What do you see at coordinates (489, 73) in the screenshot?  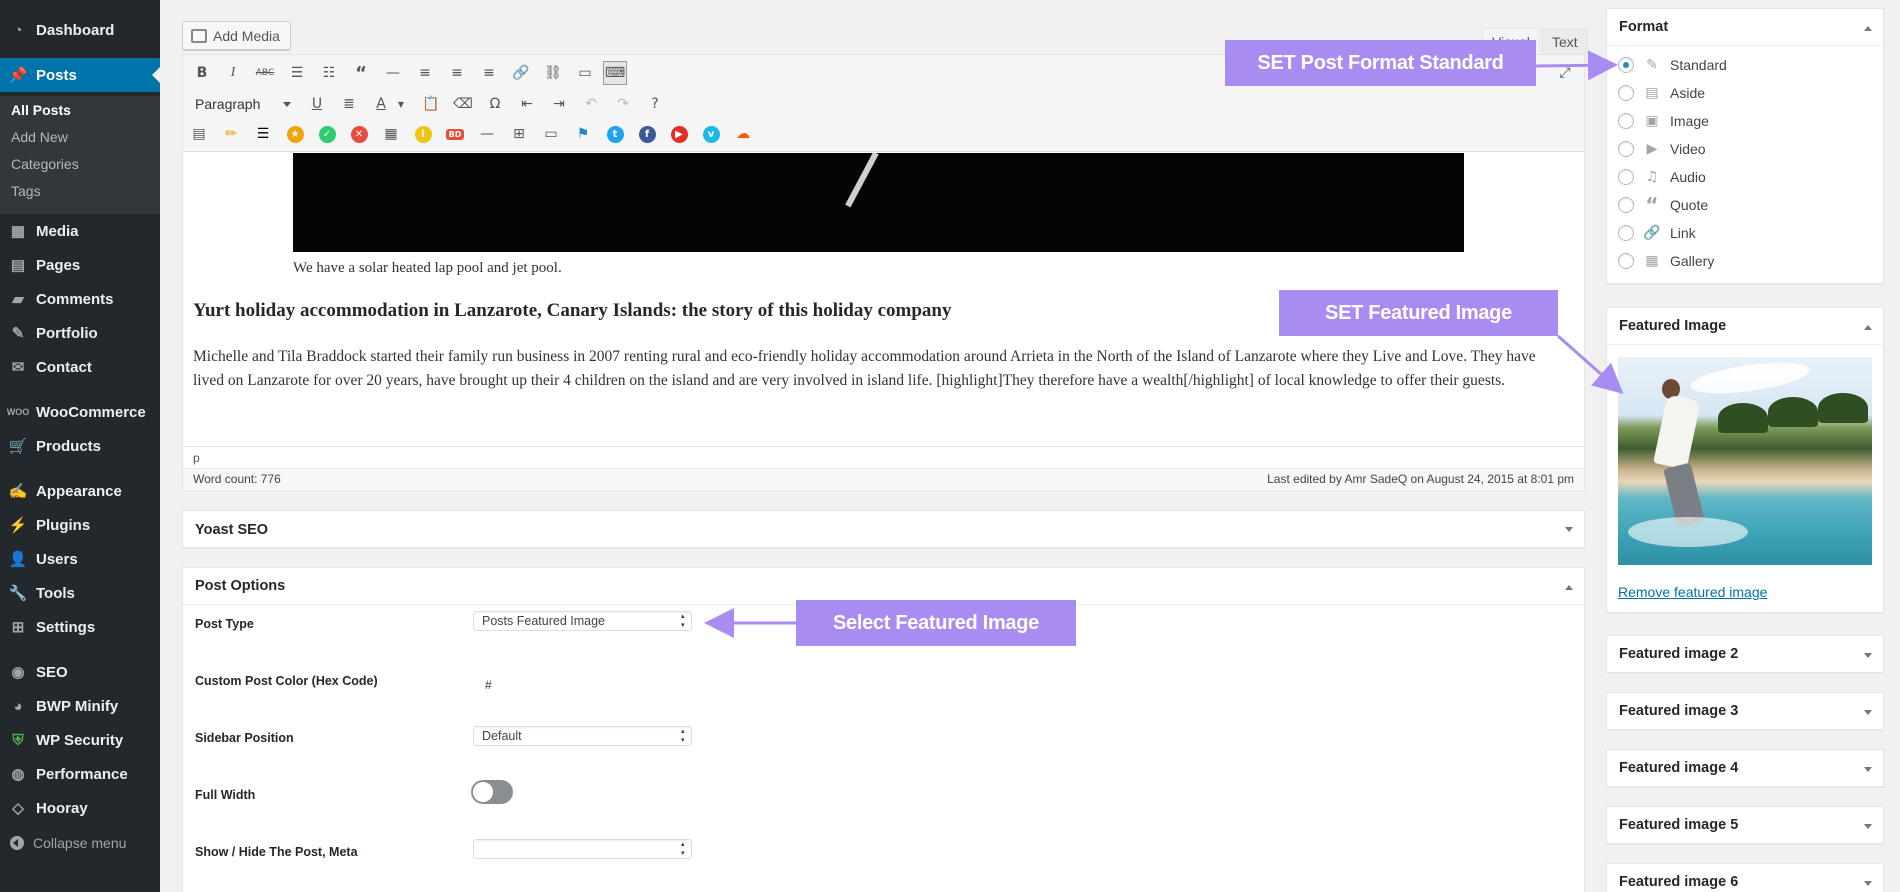 I see `align-right-icon: ≡` at bounding box center [489, 73].